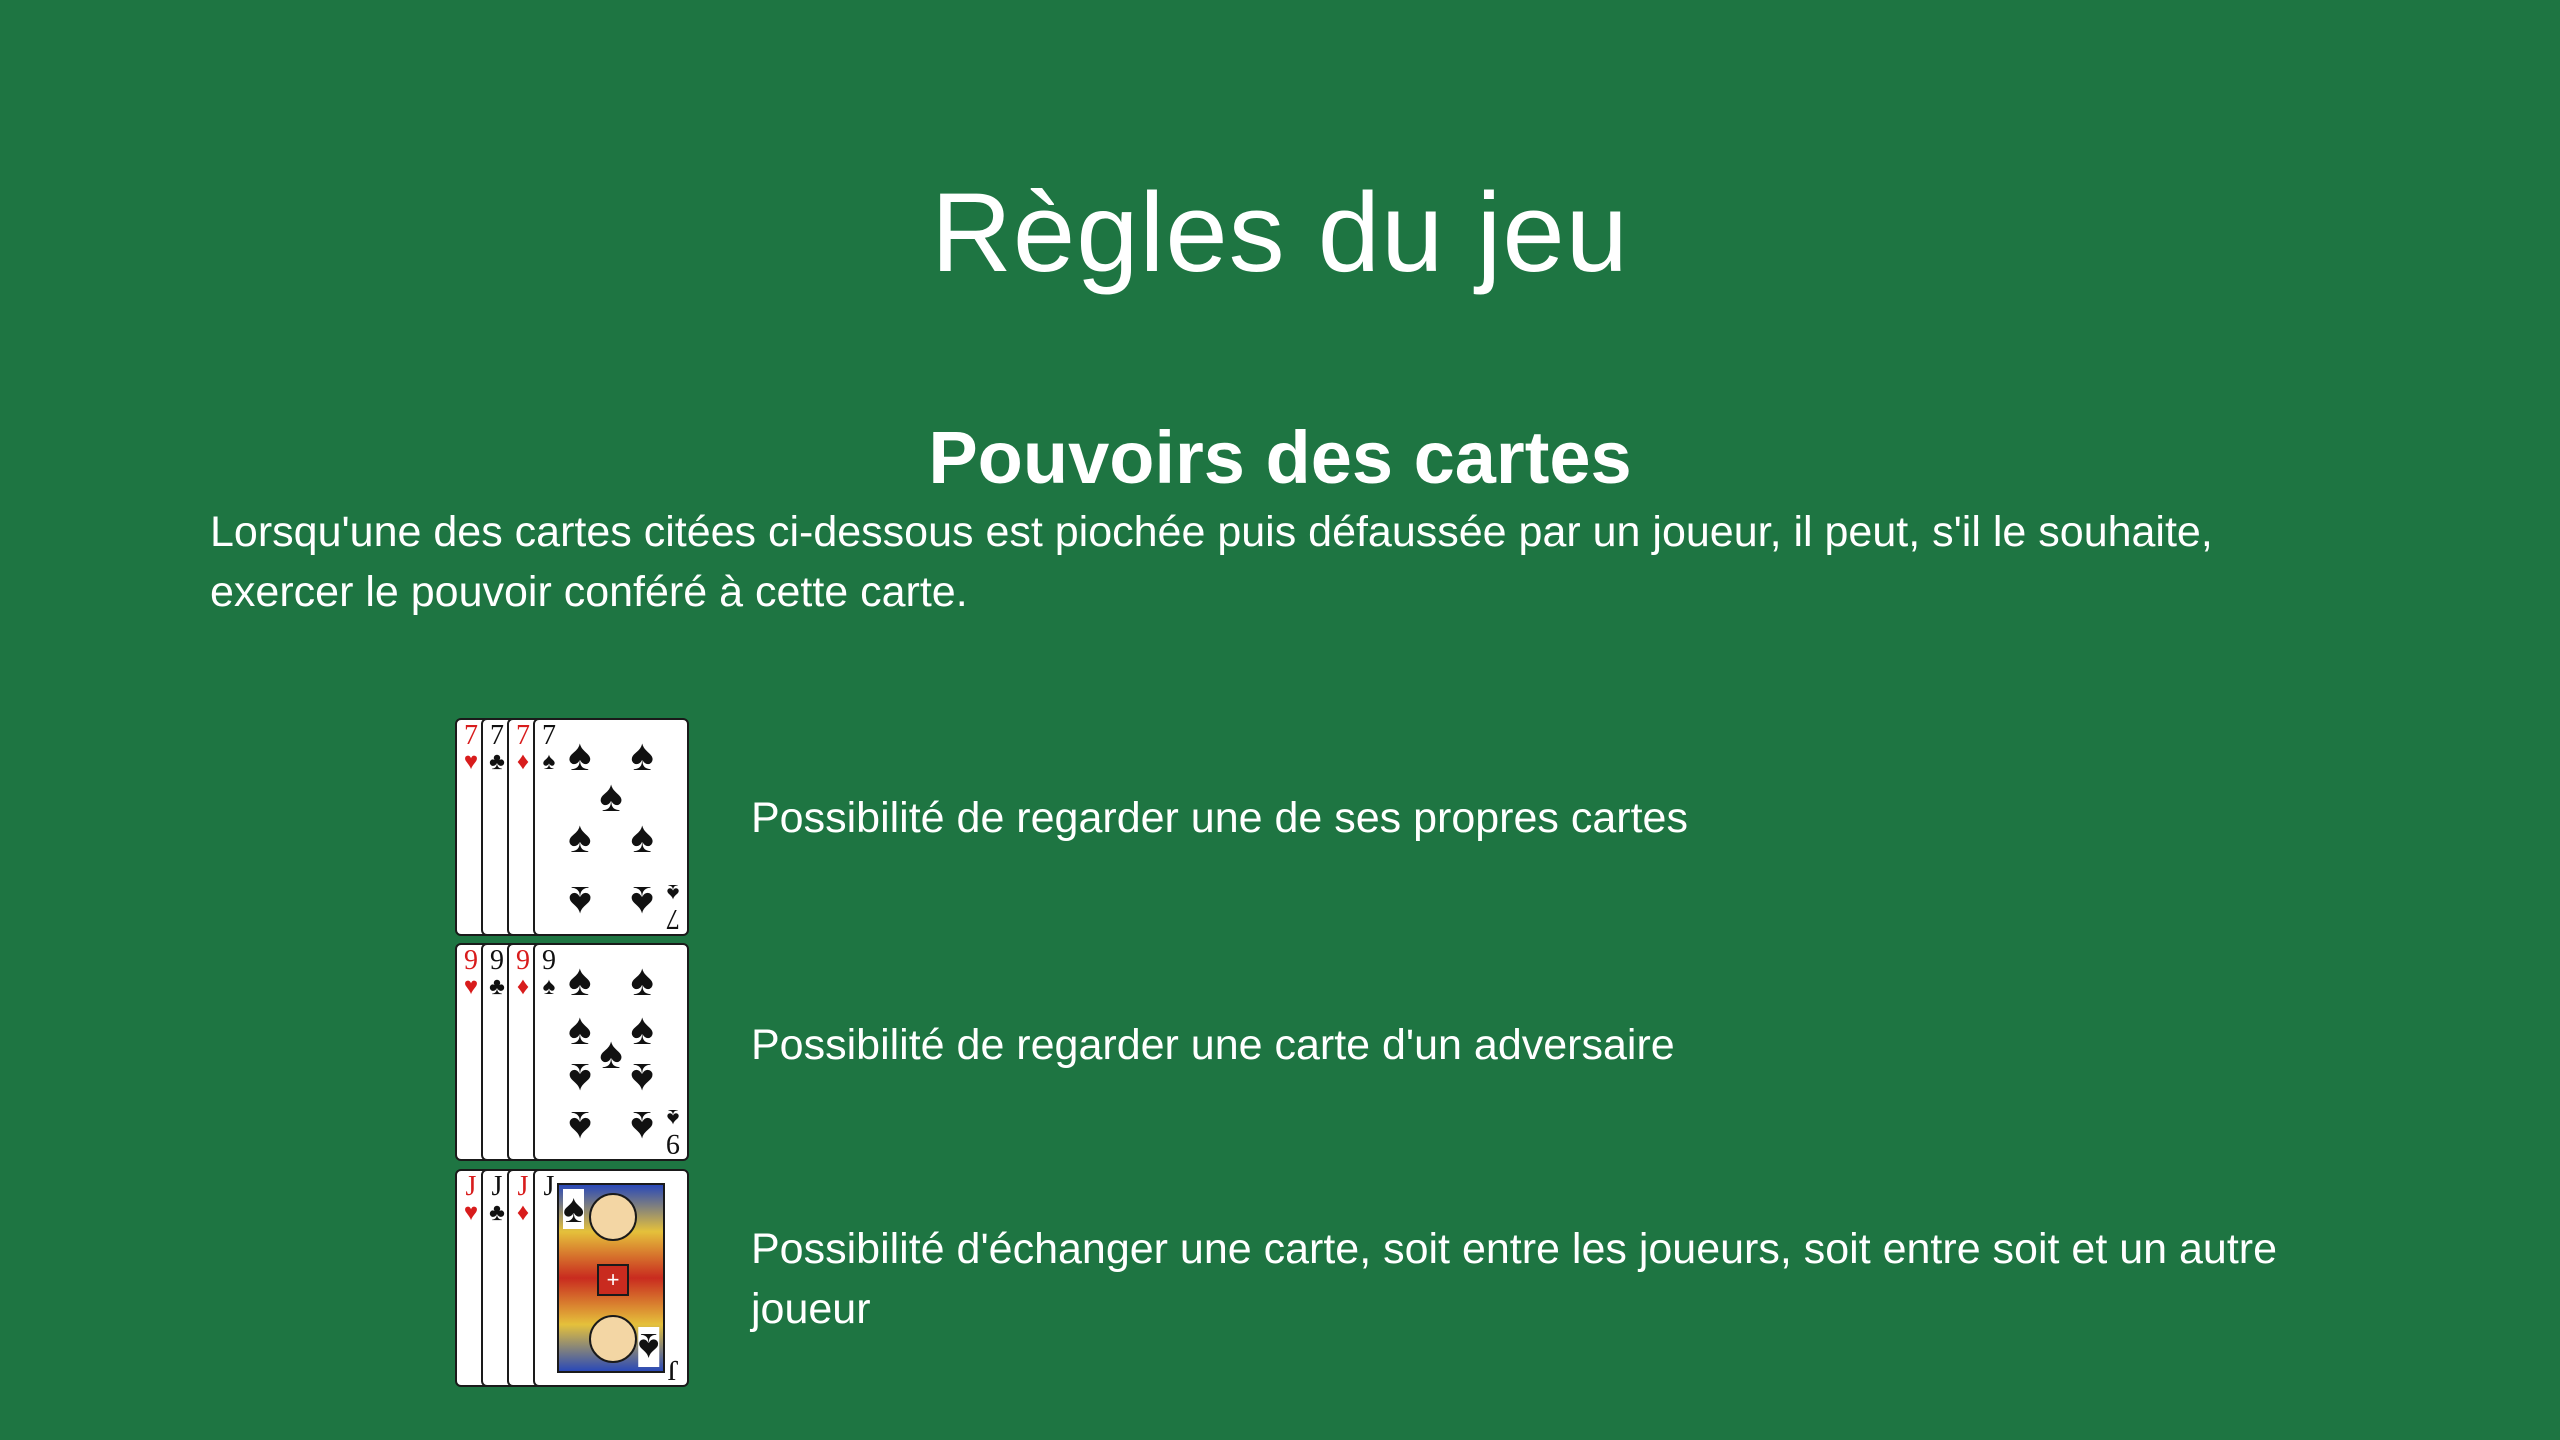 Image resolution: width=2560 pixels, height=1440 pixels. Describe the element at coordinates (1280, 233) in the screenshot. I see `page-title: Règles du jeu` at that location.